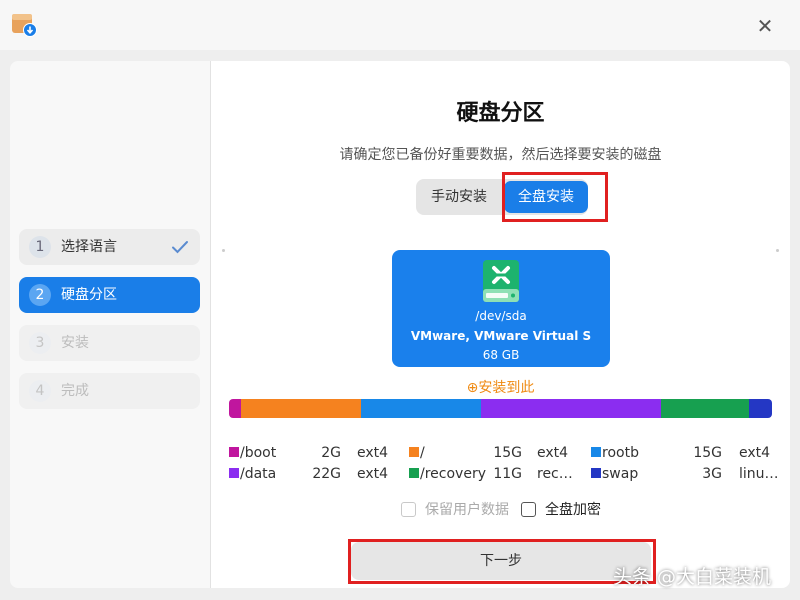 The image size is (800, 600). What do you see at coordinates (40, 391) in the screenshot?
I see `step-number: 4` at bounding box center [40, 391].